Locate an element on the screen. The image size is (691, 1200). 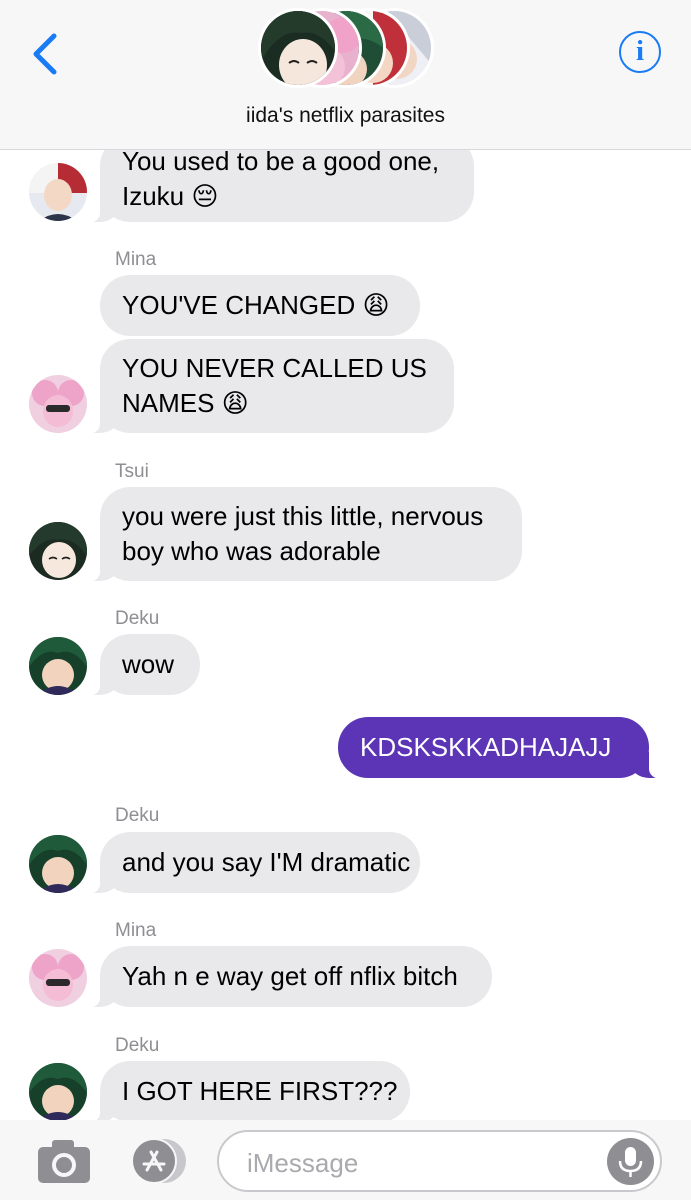
message-text: Yah n e way get off nflix bitch is located at coordinates (290, 976).